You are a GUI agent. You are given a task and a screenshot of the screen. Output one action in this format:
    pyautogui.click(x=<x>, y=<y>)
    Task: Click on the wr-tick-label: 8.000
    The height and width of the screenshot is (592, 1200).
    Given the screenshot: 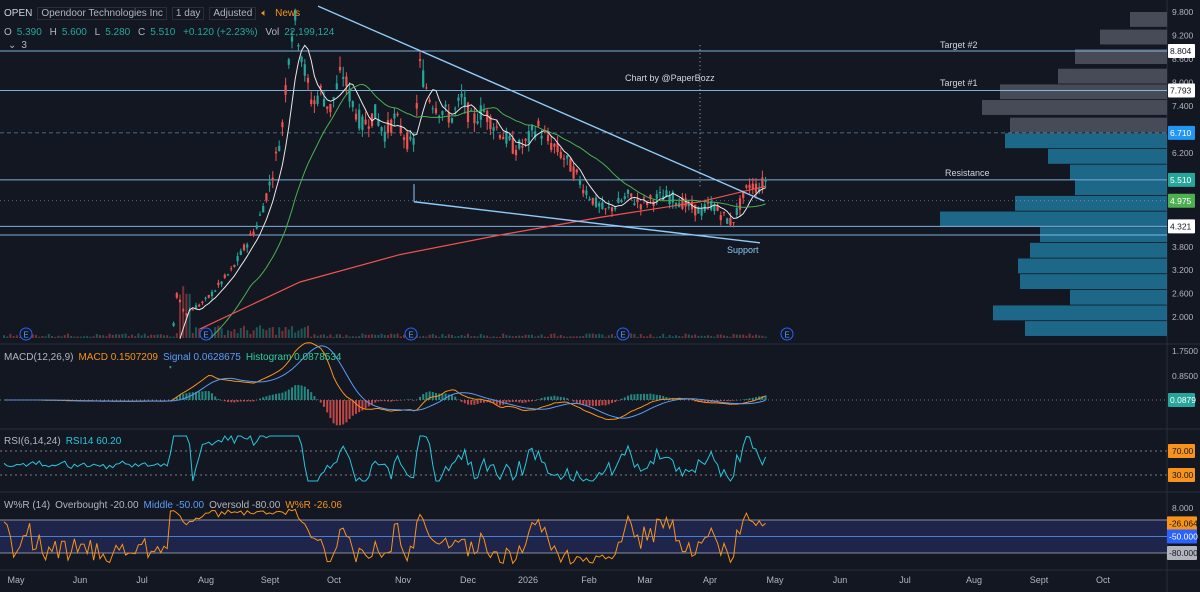 What is the action you would take?
    pyautogui.click(x=1183, y=508)
    